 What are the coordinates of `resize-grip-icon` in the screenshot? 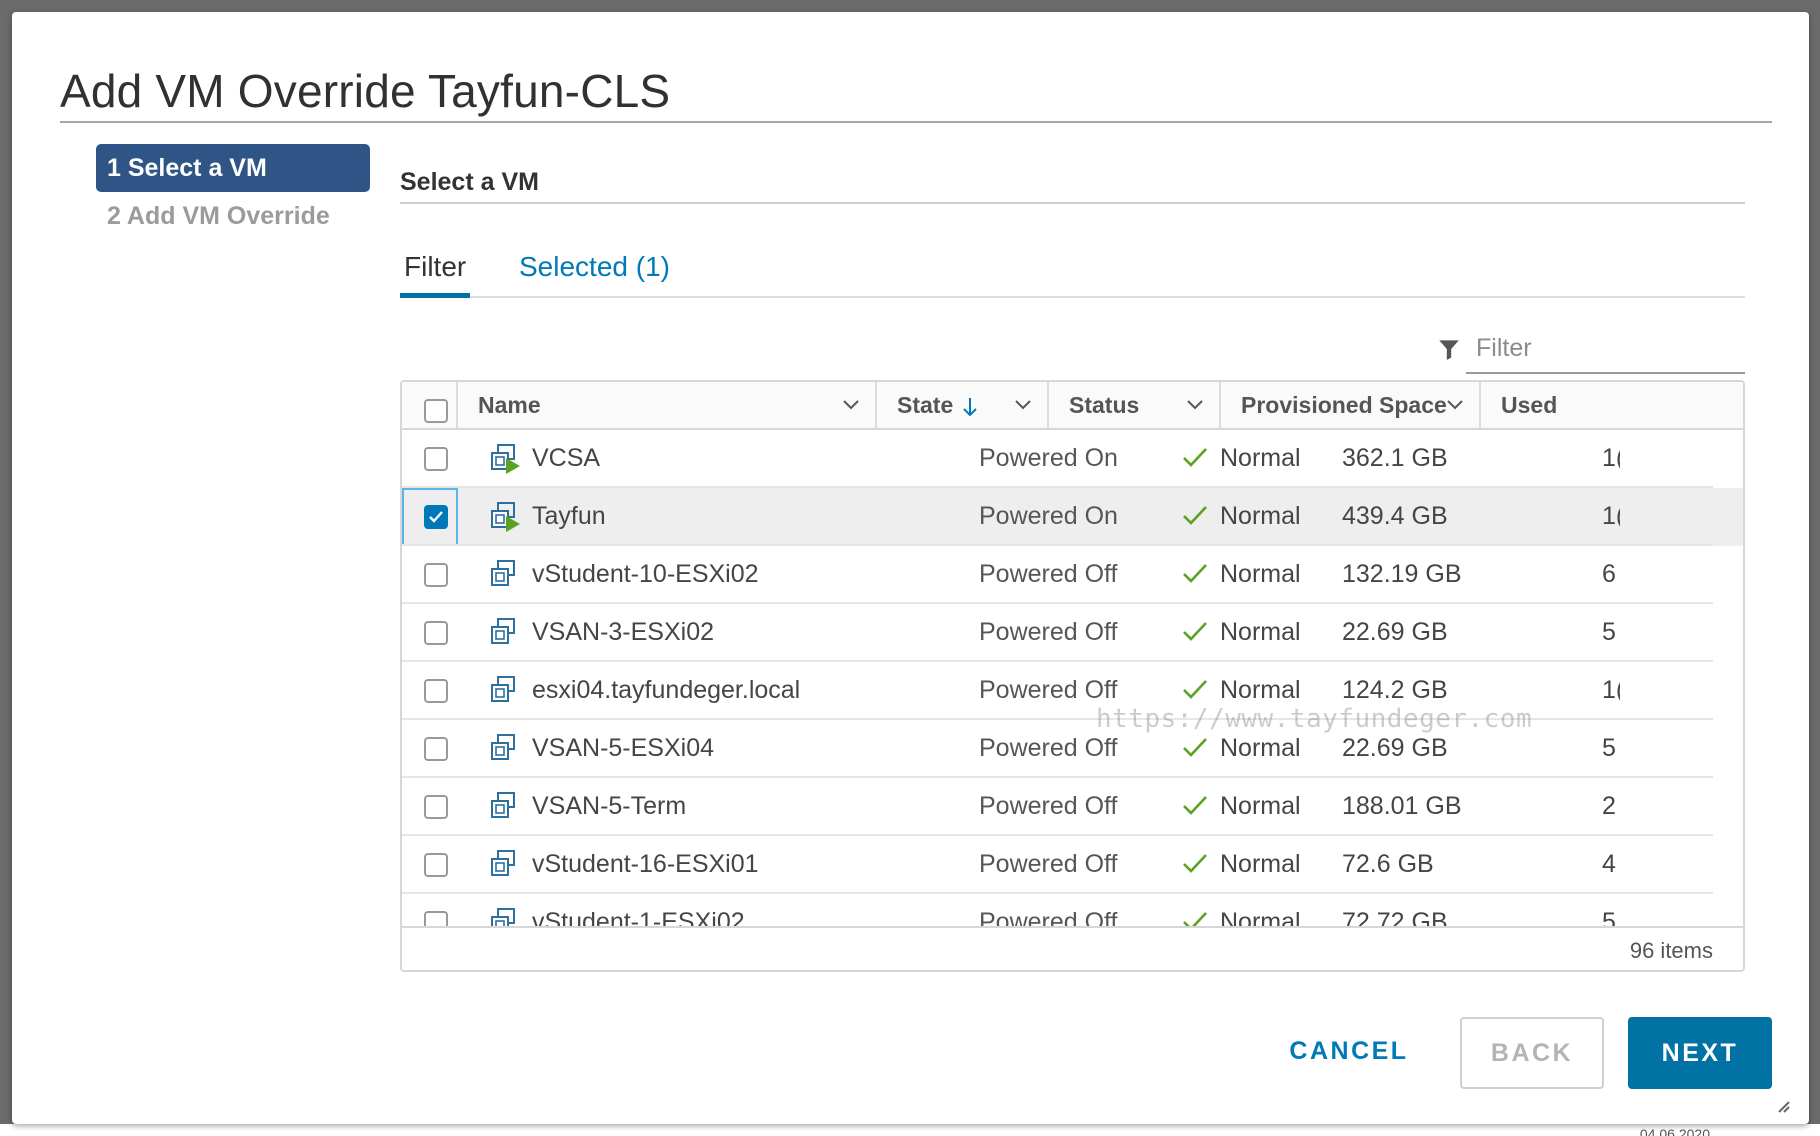 It's located at (1782, 1105).